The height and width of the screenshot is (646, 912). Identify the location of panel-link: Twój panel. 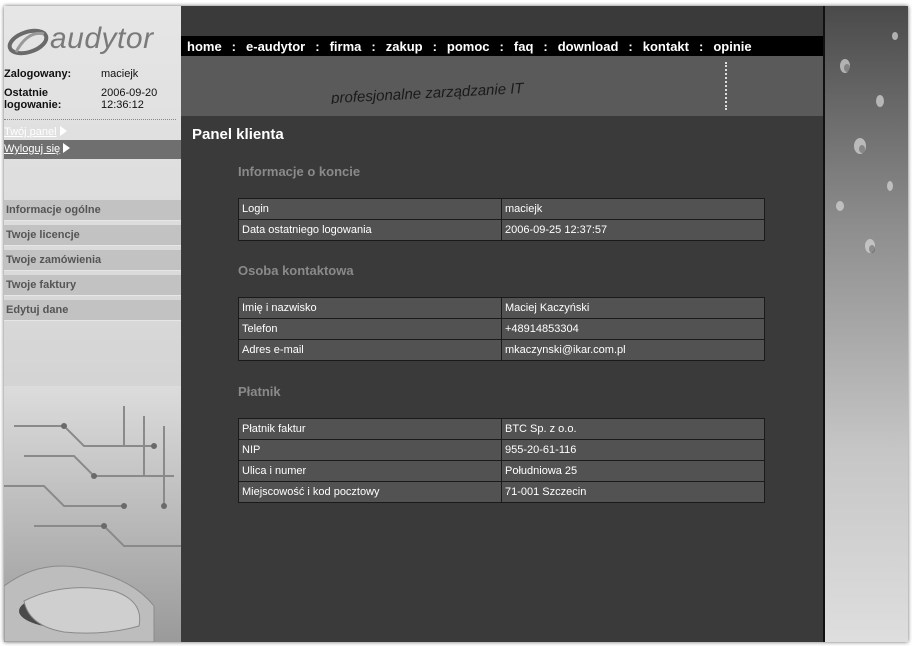
(92, 132).